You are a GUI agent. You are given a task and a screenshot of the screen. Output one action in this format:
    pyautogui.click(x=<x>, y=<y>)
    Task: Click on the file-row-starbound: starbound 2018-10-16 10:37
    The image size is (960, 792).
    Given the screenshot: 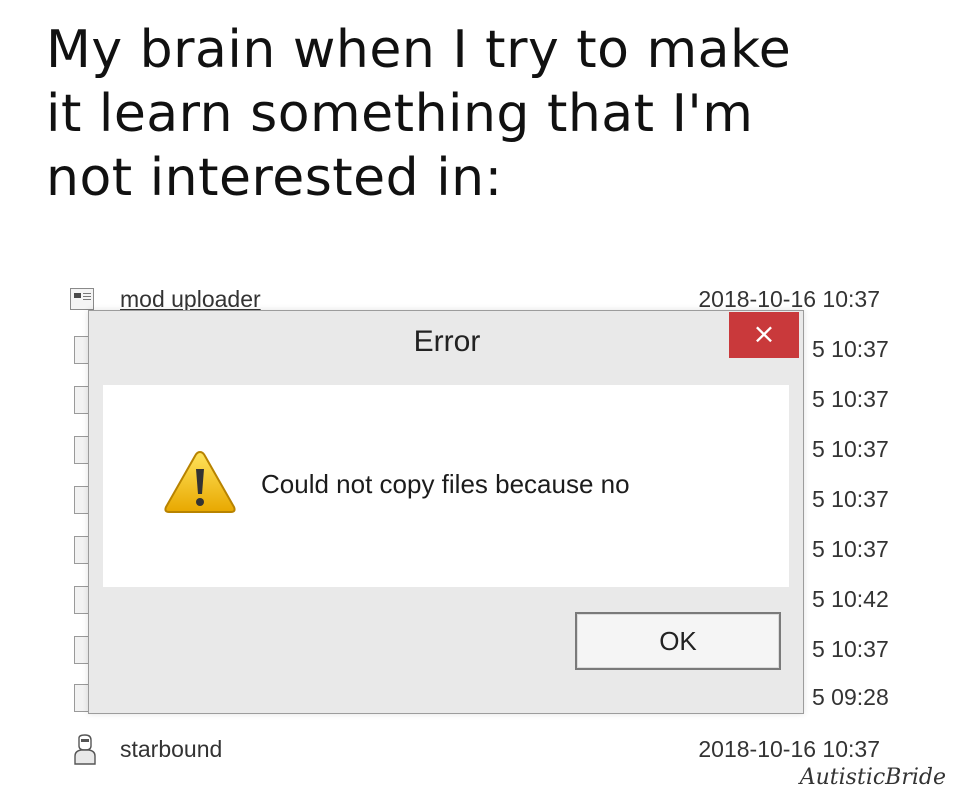 What is the action you would take?
    pyautogui.click(x=490, y=750)
    